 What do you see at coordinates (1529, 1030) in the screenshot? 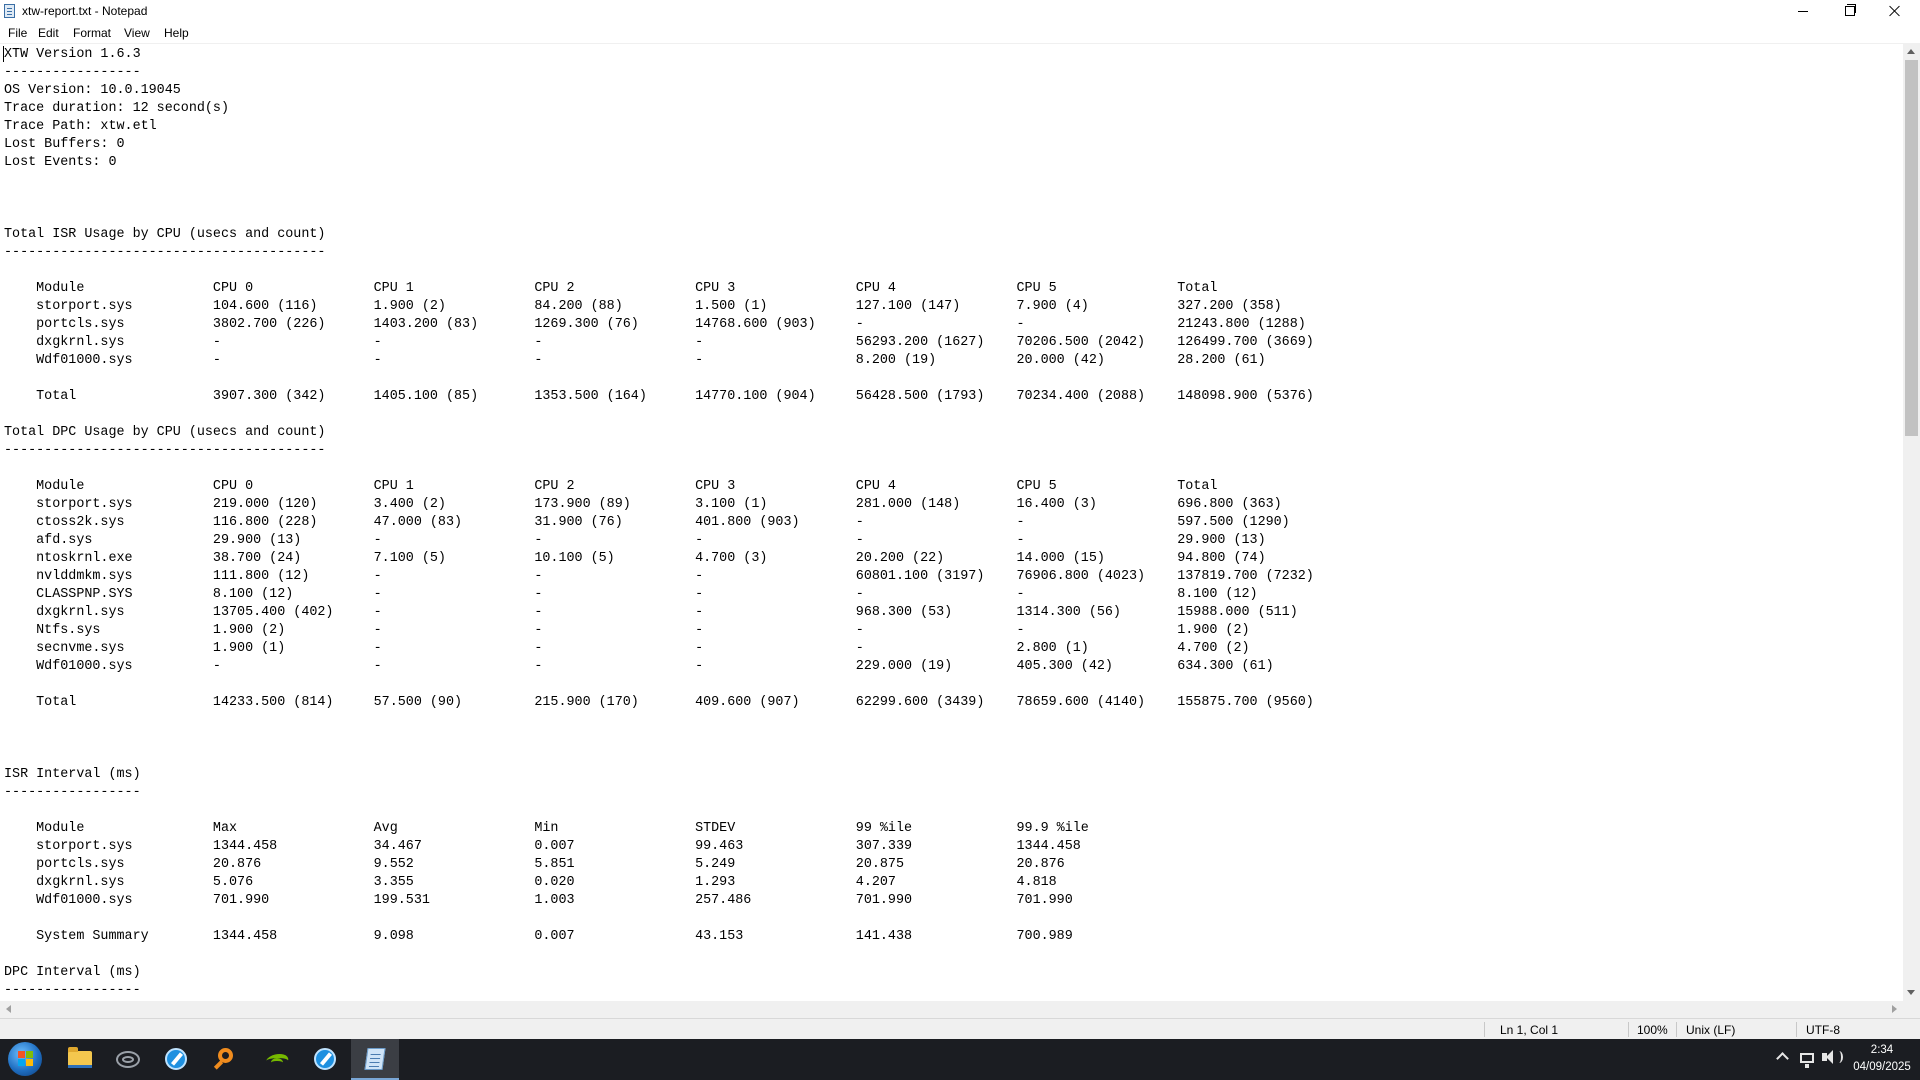
I see `cursor-position: Ln 1, Col 1` at bounding box center [1529, 1030].